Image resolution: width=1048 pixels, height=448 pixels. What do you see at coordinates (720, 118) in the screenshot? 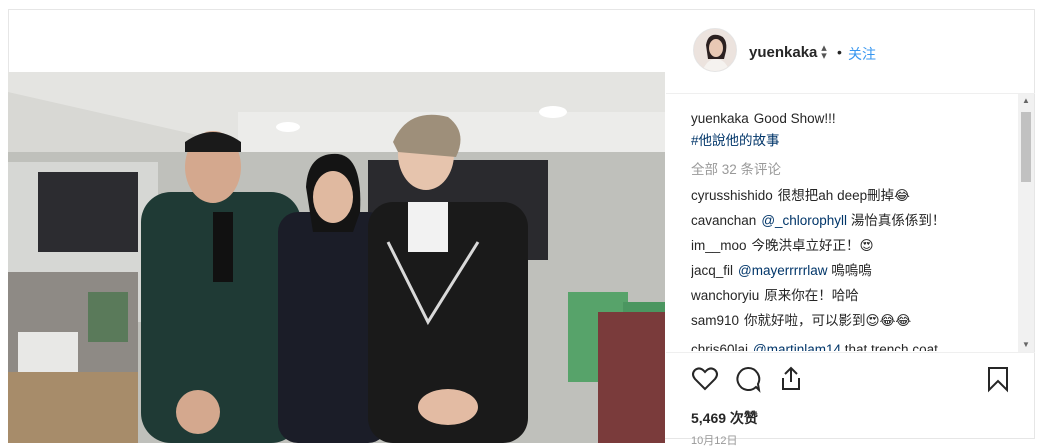
I see `caption-username: yuenkaka` at bounding box center [720, 118].